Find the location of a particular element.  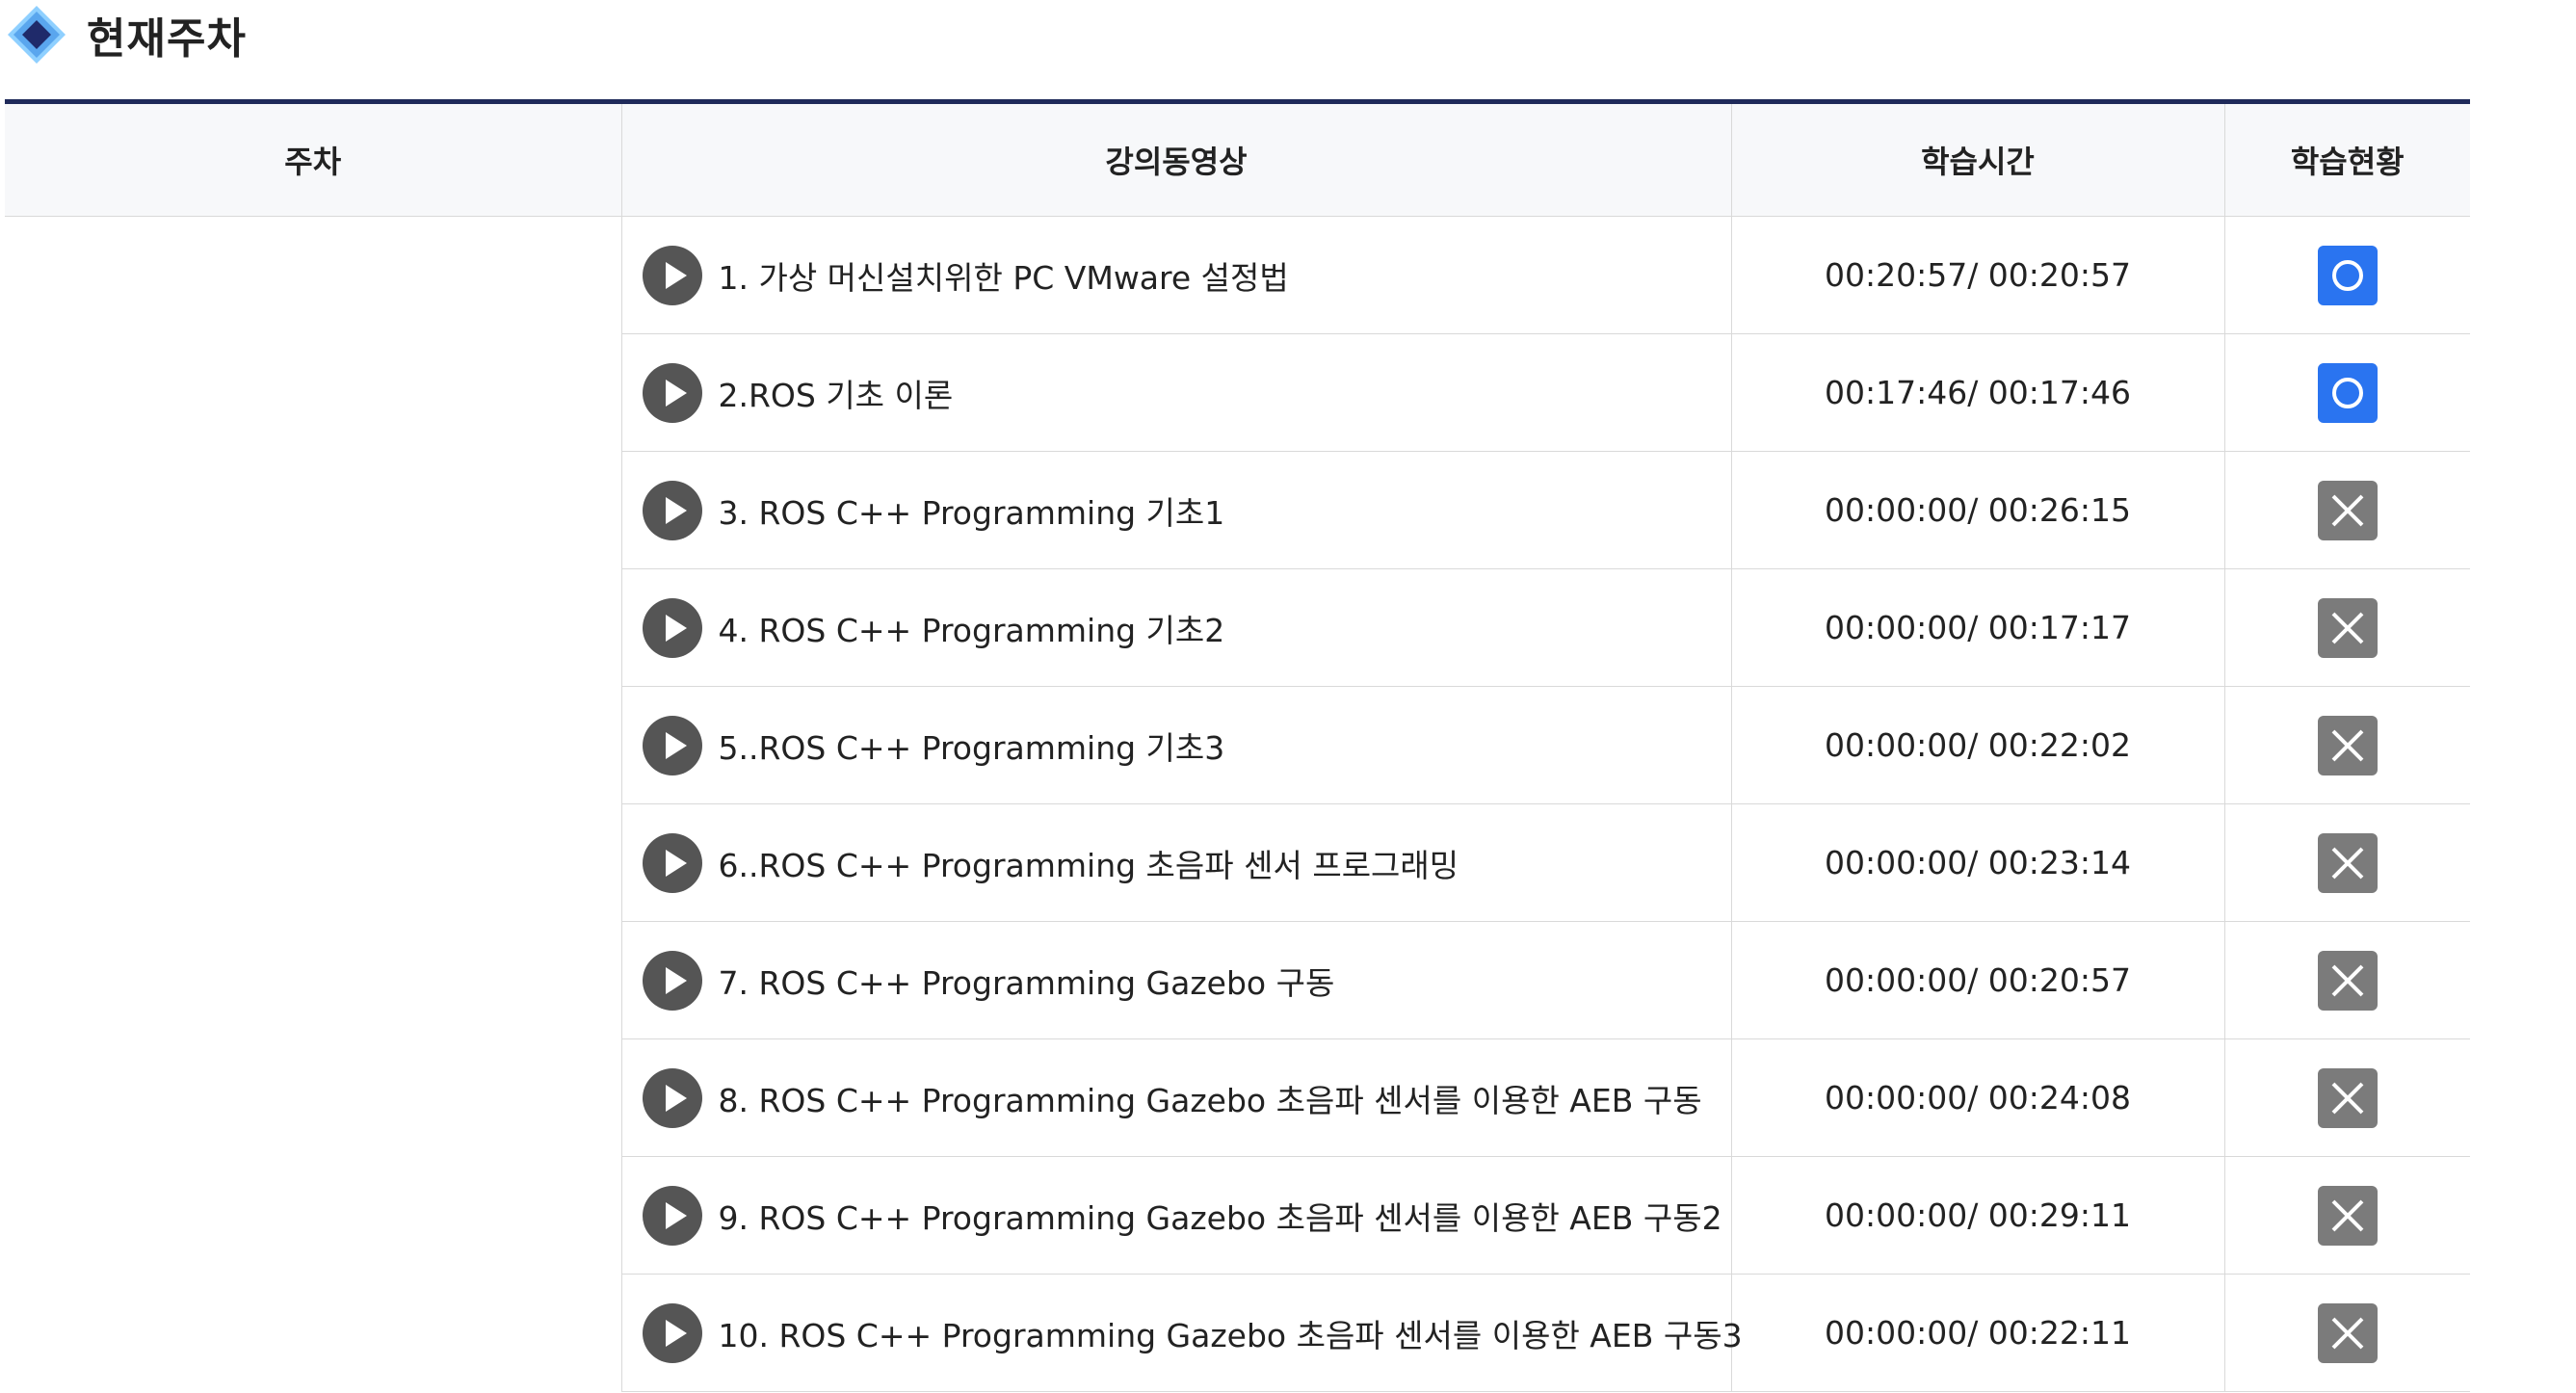

video-link: 5..ROS C++ Programming 기초3 is located at coordinates (1176, 745).